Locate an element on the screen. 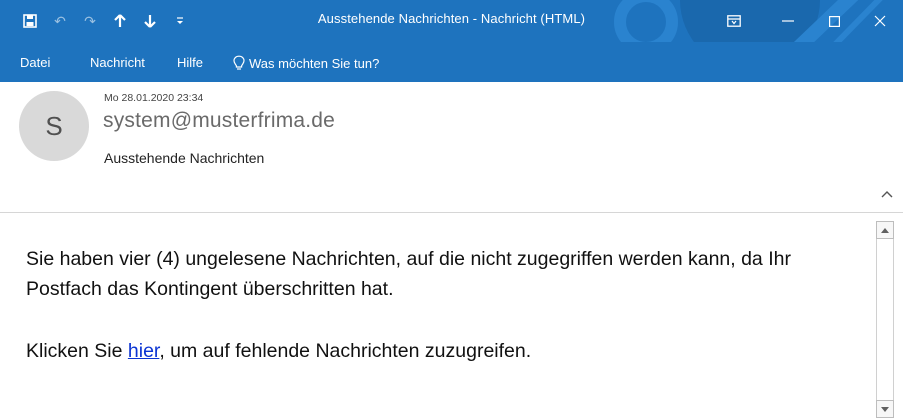 The height and width of the screenshot is (419, 903). tell-me-label: Was möchten Sie tun? is located at coordinates (314, 63).